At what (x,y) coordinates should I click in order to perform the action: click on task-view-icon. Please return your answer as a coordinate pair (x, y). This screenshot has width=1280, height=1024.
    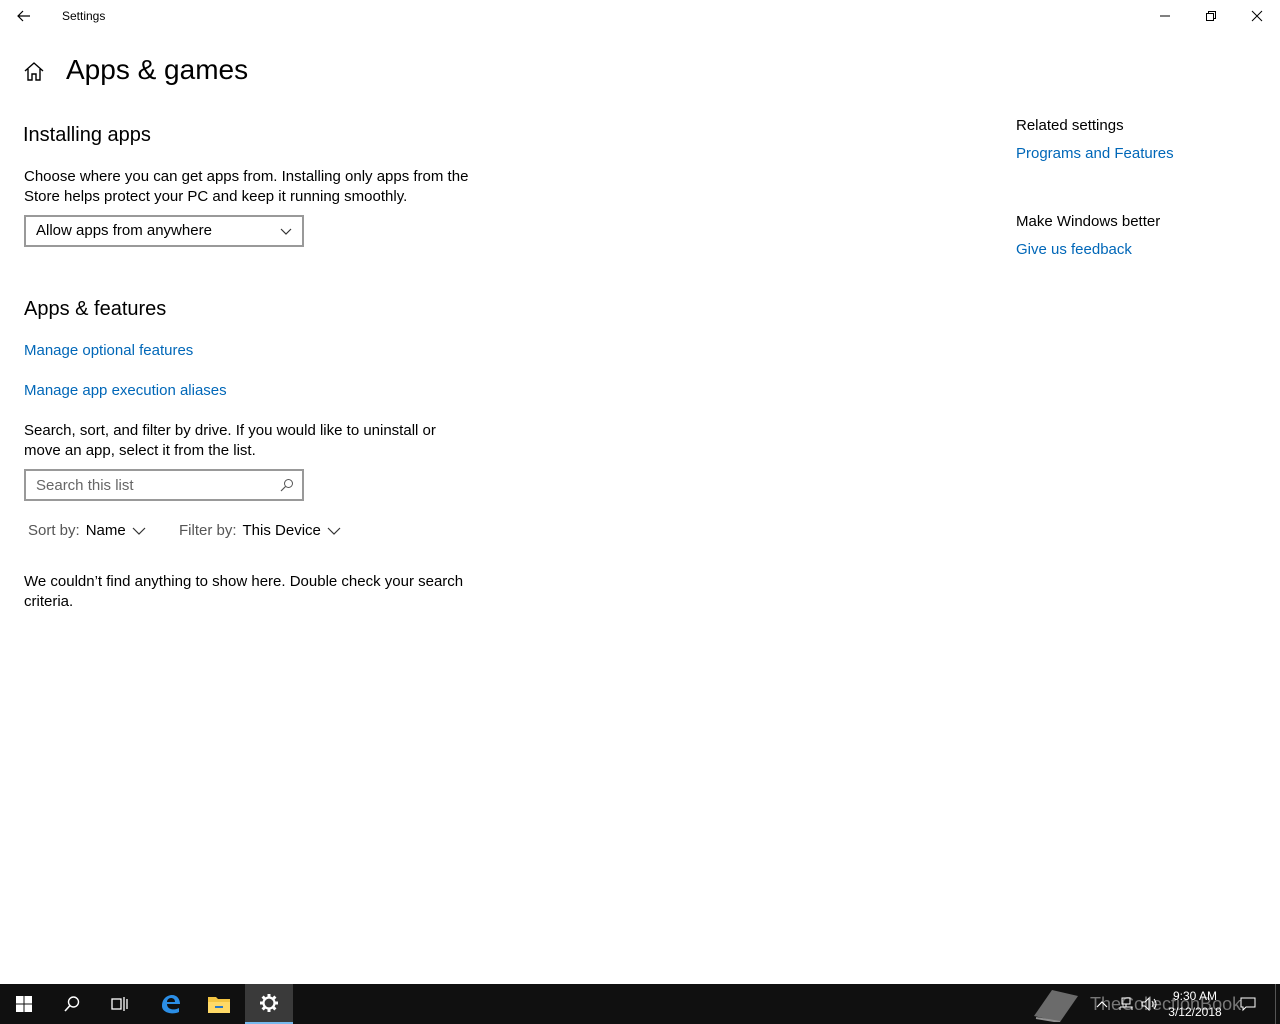
    Looking at the image, I should click on (119, 1004).